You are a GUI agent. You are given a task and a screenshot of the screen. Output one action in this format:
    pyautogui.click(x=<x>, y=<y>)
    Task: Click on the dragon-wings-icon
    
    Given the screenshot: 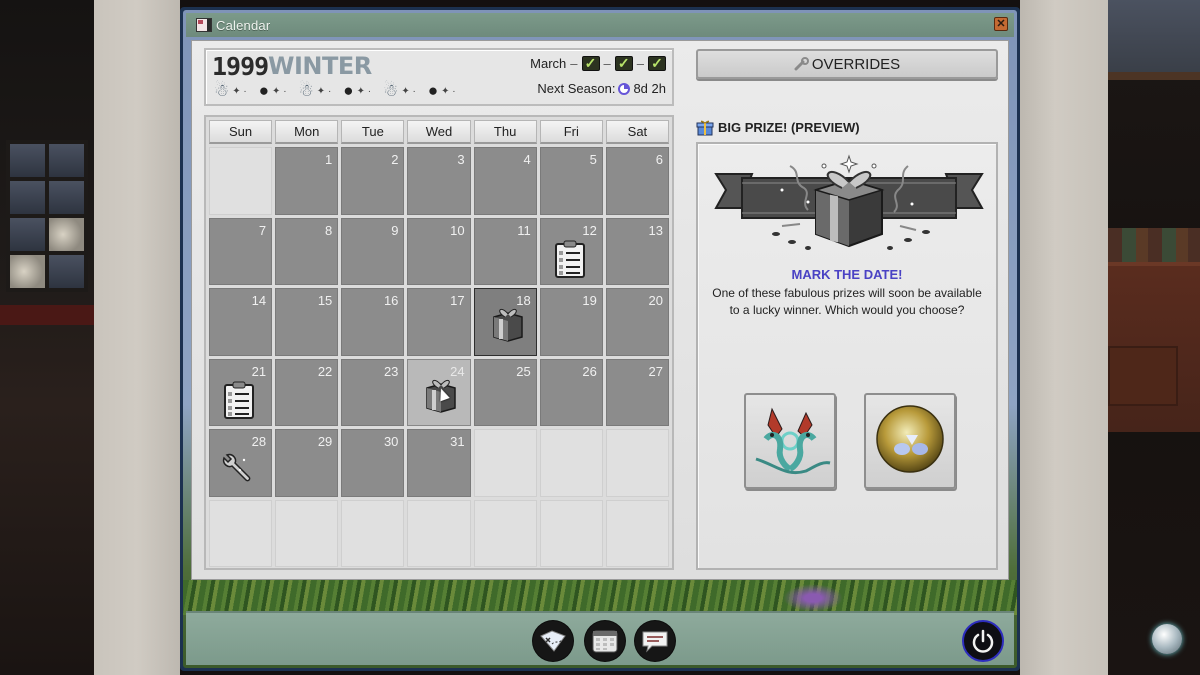 What is the action you would take?
    pyautogui.click(x=793, y=440)
    